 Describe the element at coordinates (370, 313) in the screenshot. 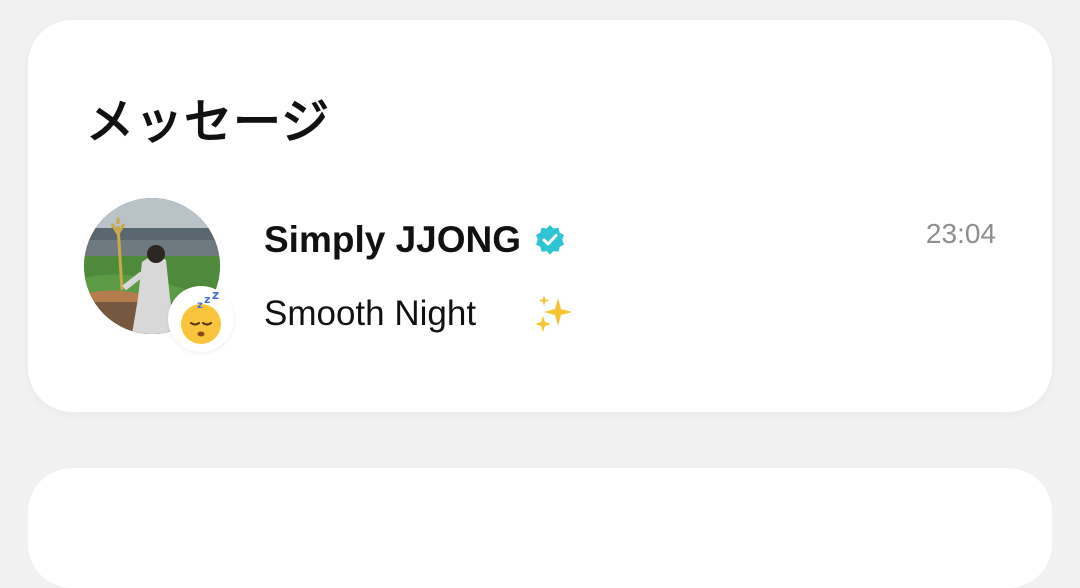

I see `preview-text: Smooth Night` at that location.